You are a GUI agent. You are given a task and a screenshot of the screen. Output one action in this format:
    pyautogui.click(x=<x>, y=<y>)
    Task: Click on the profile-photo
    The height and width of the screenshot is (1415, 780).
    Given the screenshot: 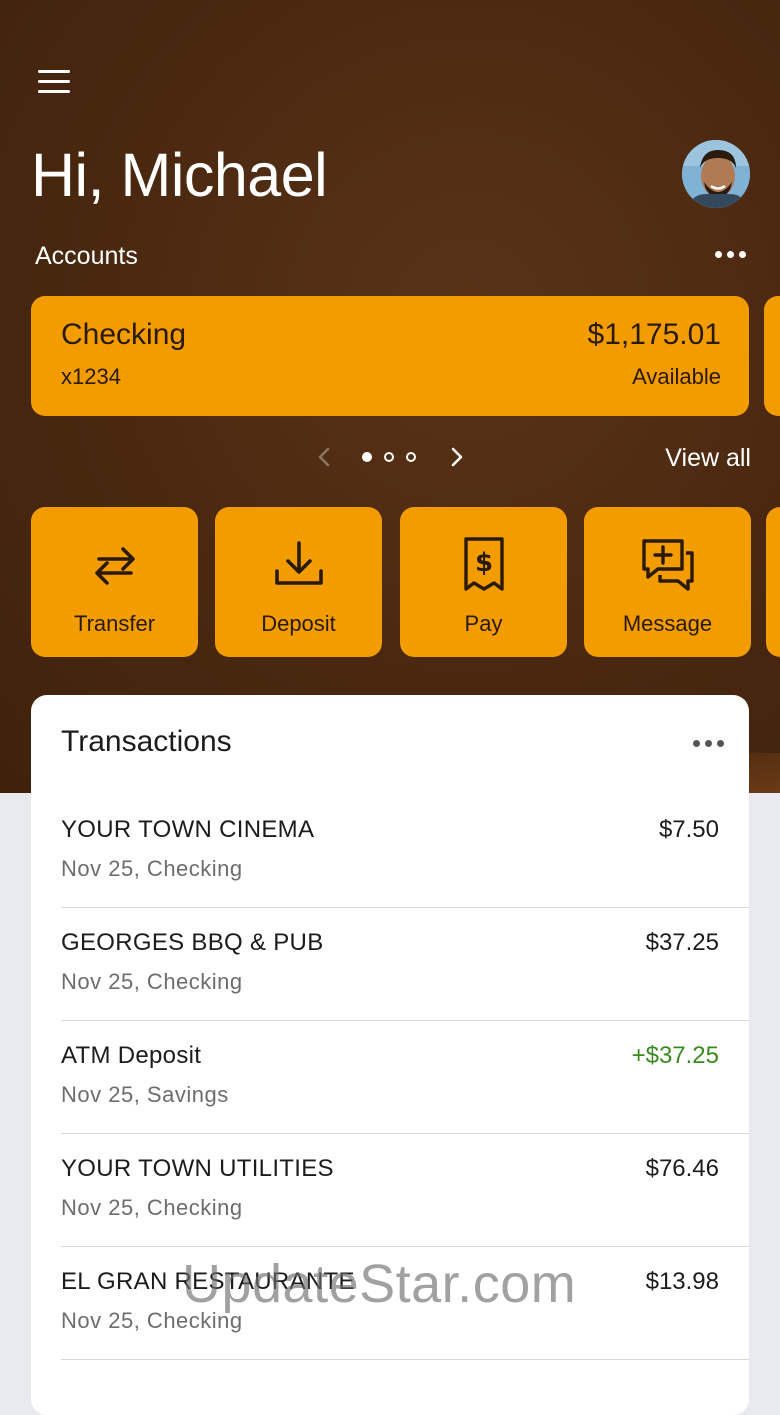 What is the action you would take?
    pyautogui.click(x=716, y=174)
    